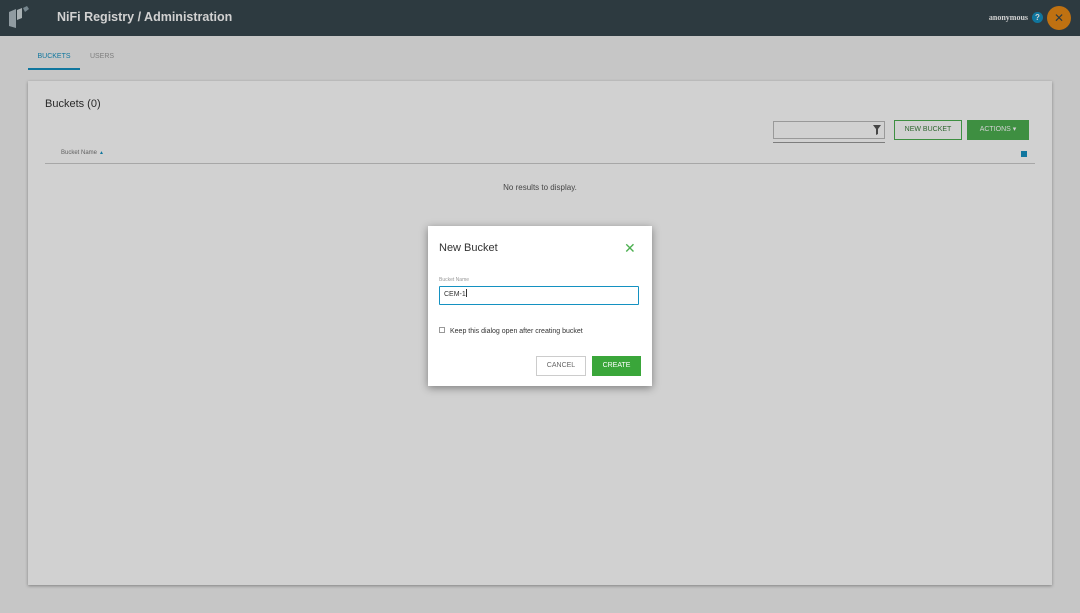  I want to click on keep-open-checkbox, so click(442, 330).